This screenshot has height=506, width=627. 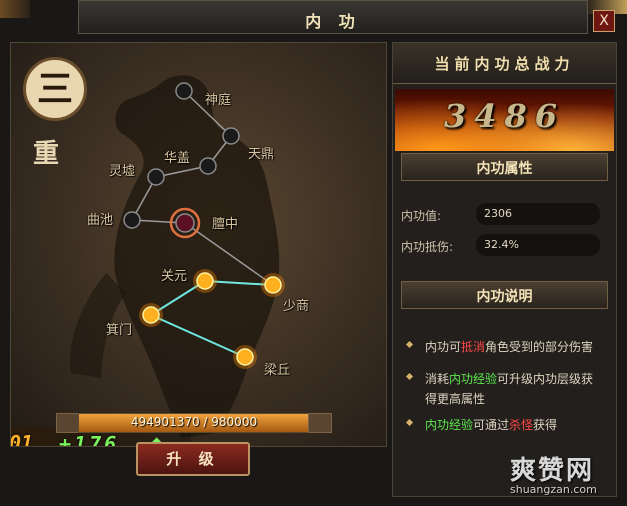 What do you see at coordinates (15, 9) in the screenshot?
I see `corner-ornament-left` at bounding box center [15, 9].